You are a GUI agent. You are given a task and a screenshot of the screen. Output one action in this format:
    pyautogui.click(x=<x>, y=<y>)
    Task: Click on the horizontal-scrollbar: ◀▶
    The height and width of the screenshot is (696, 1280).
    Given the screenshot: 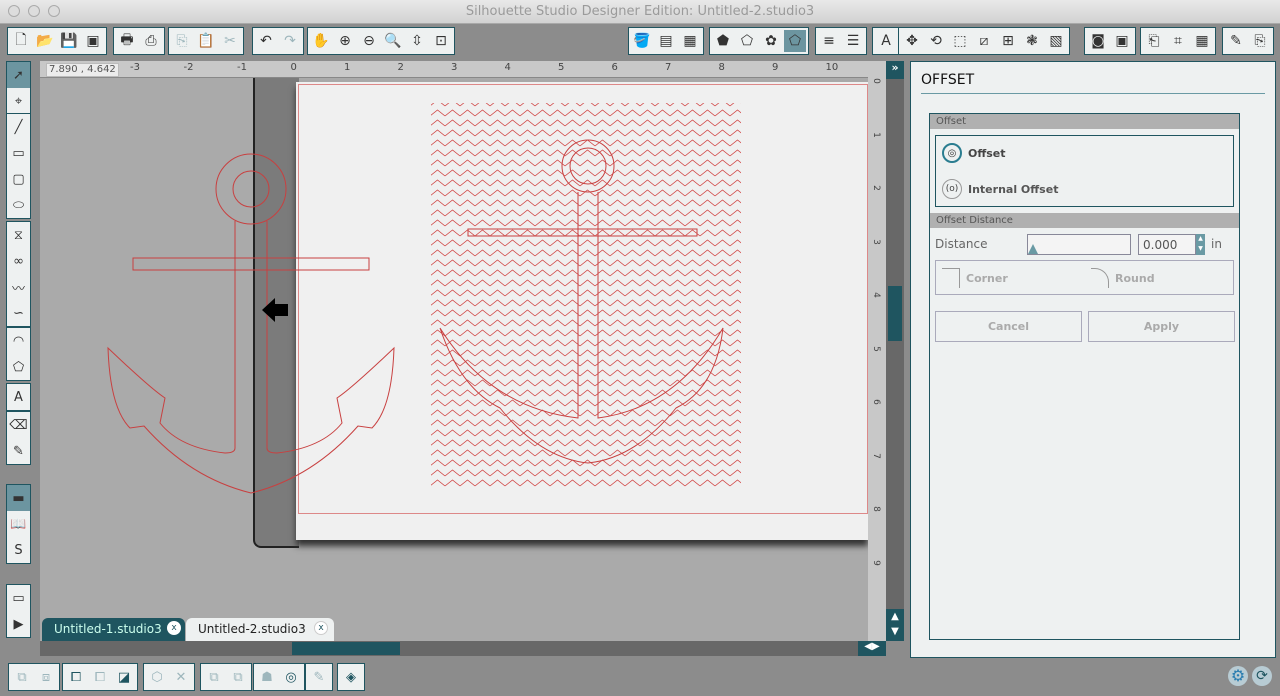 What is the action you would take?
    pyautogui.click(x=463, y=648)
    